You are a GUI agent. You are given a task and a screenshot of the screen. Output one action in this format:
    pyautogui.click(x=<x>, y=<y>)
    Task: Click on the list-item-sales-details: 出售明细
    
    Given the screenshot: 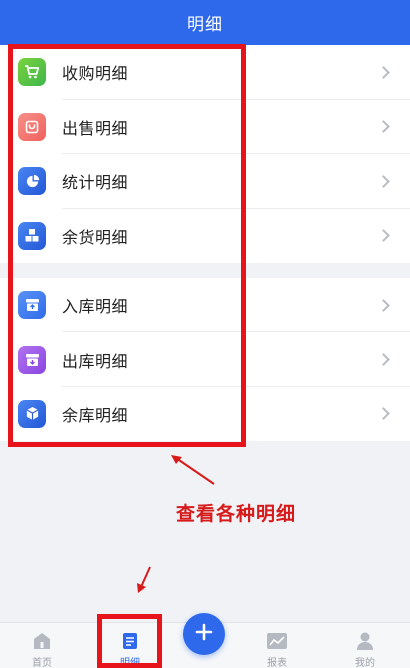 What is the action you would take?
    pyautogui.click(x=205, y=127)
    